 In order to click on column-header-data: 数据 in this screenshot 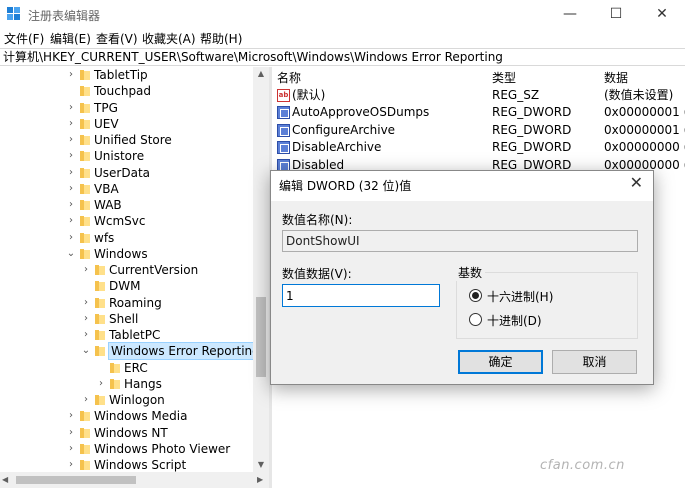, I will do `click(616, 77)`.